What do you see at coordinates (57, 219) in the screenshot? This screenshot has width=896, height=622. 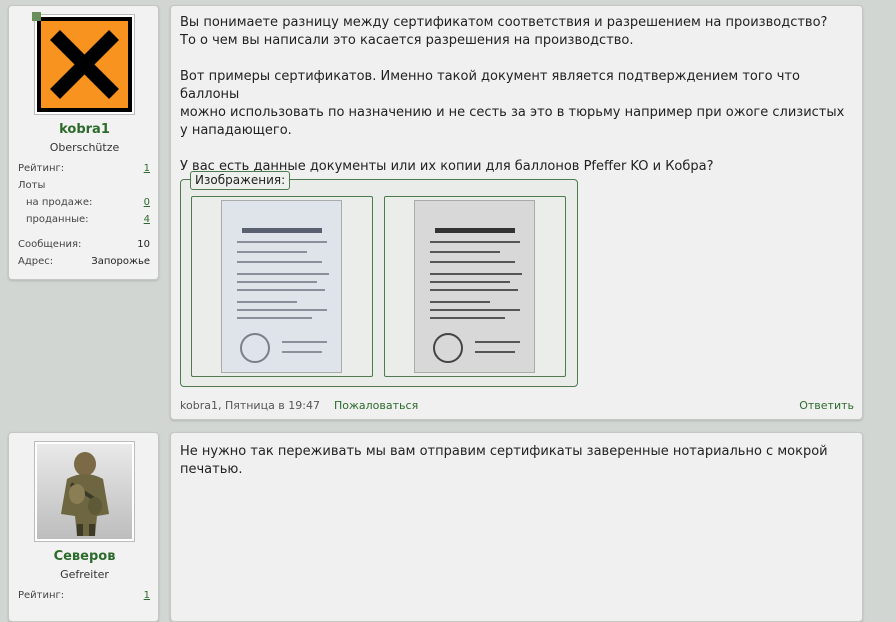 I see `stat-label: проданные:` at bounding box center [57, 219].